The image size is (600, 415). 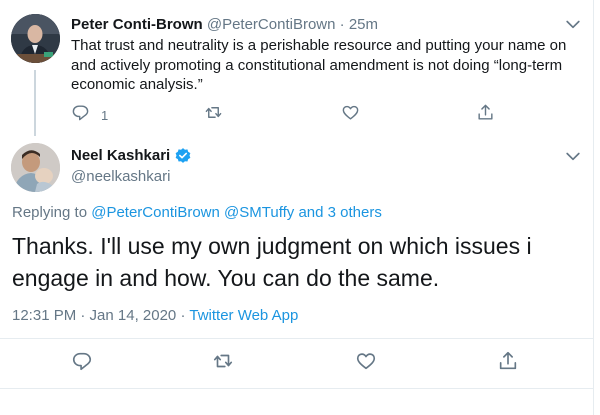 What do you see at coordinates (363, 24) in the screenshot?
I see `tweet-time: 25m` at bounding box center [363, 24].